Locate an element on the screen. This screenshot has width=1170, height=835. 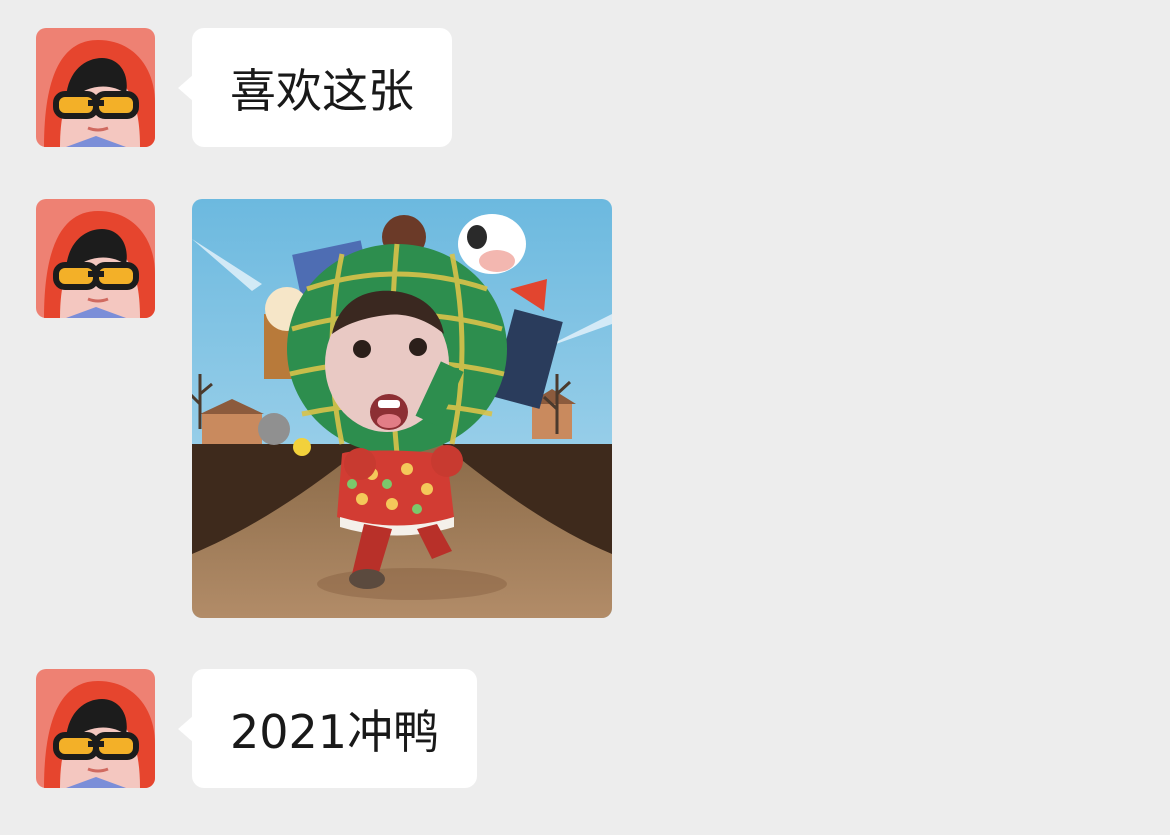
message-bubble: 2021冲鸭 is located at coordinates (327, 728).